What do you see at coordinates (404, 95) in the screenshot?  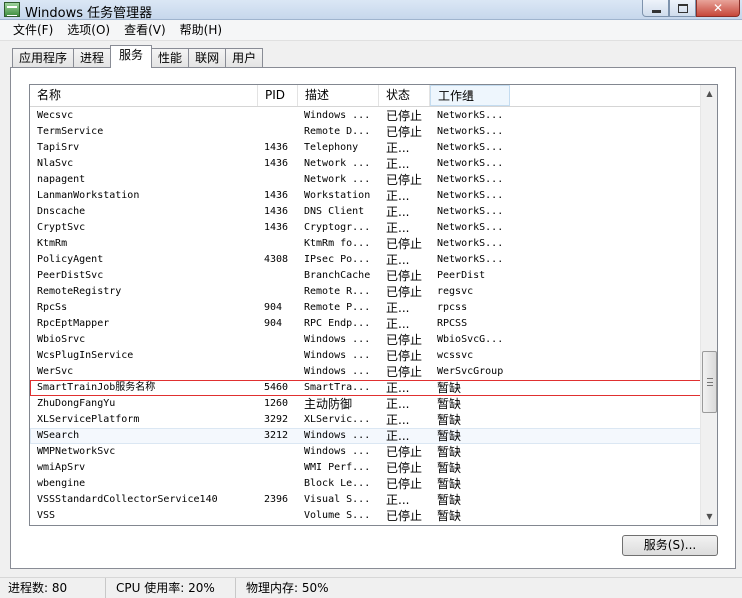 I see `column-header-status: 状态` at bounding box center [404, 95].